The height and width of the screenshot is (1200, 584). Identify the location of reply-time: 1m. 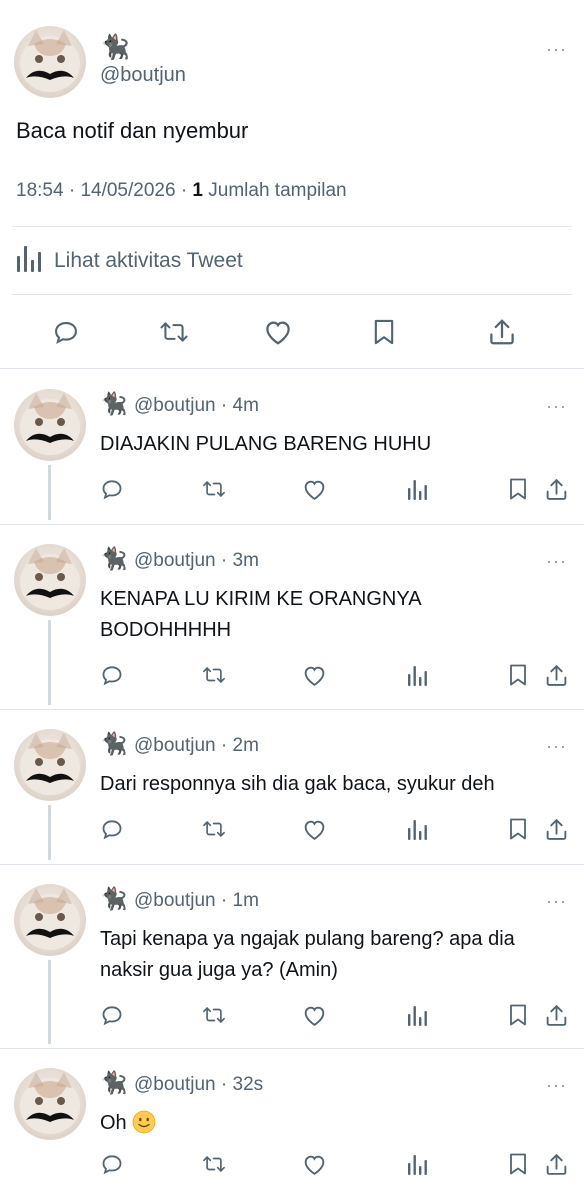
(246, 900).